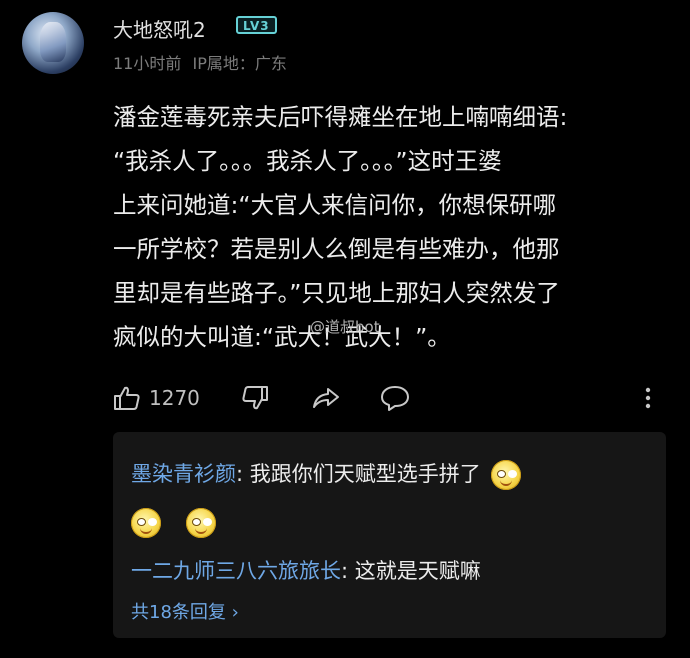 Image resolution: width=690 pixels, height=658 pixels. What do you see at coordinates (336, 249) in the screenshot?
I see `content-line: 一所学校？若是别人么倒是有些难办，他那` at bounding box center [336, 249].